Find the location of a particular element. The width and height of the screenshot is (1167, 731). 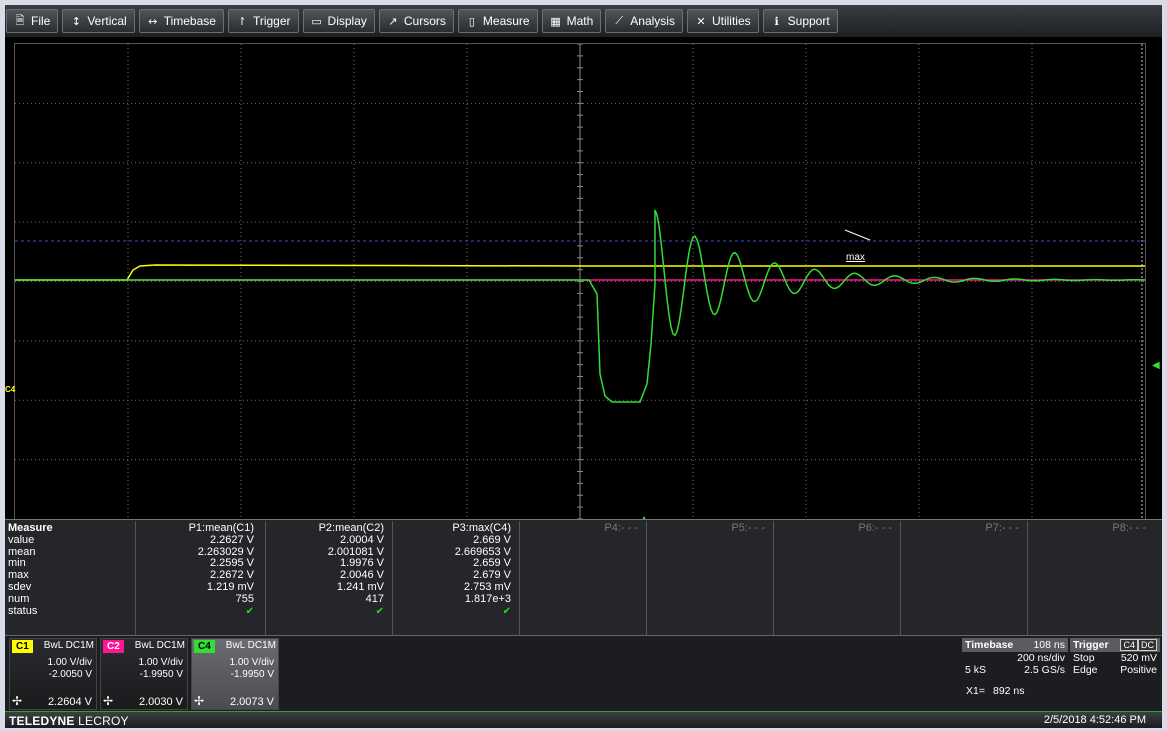

channel-tag: C2 is located at coordinates (113, 646).